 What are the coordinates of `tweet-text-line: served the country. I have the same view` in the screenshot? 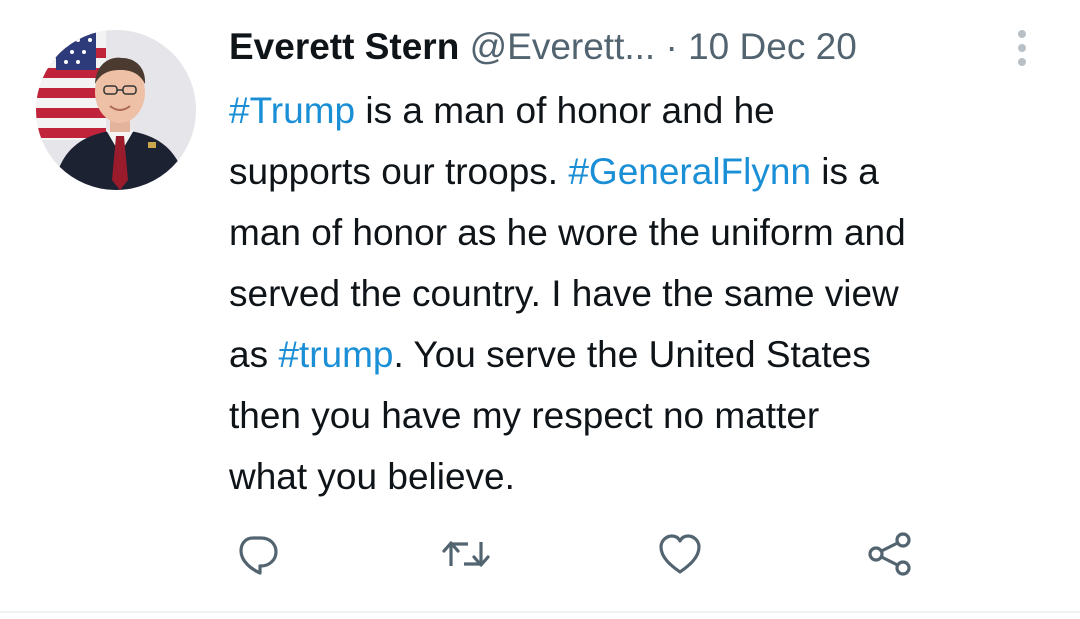 It's located at (644, 293).